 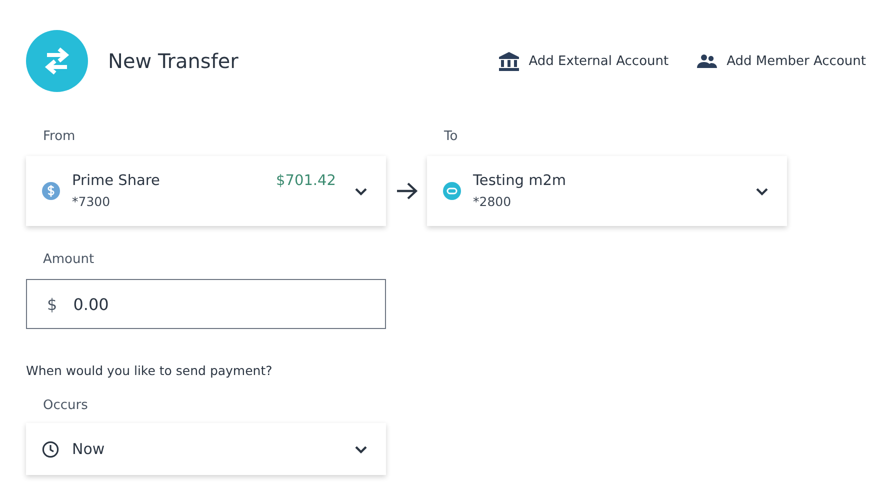 What do you see at coordinates (306, 181) in the screenshot?
I see `account-balance: $701.42` at bounding box center [306, 181].